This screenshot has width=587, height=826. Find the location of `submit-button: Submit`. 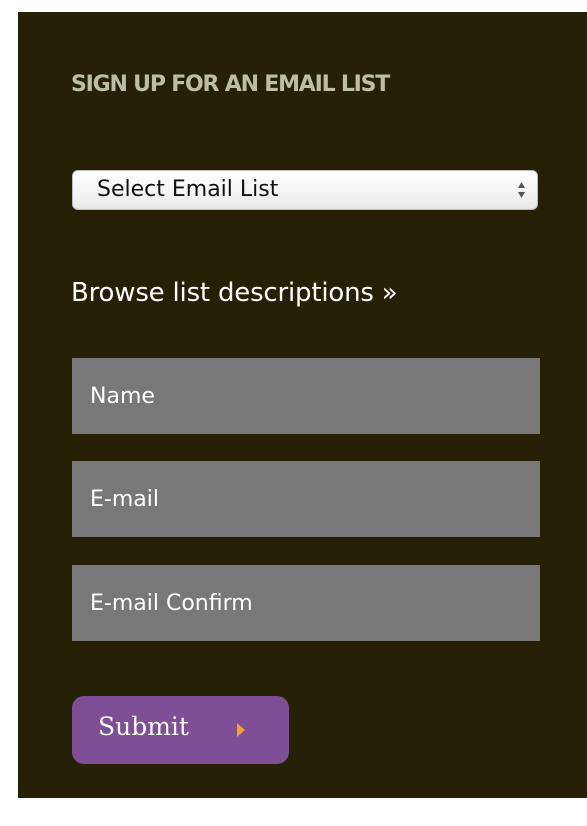

submit-button: Submit is located at coordinates (180, 730).